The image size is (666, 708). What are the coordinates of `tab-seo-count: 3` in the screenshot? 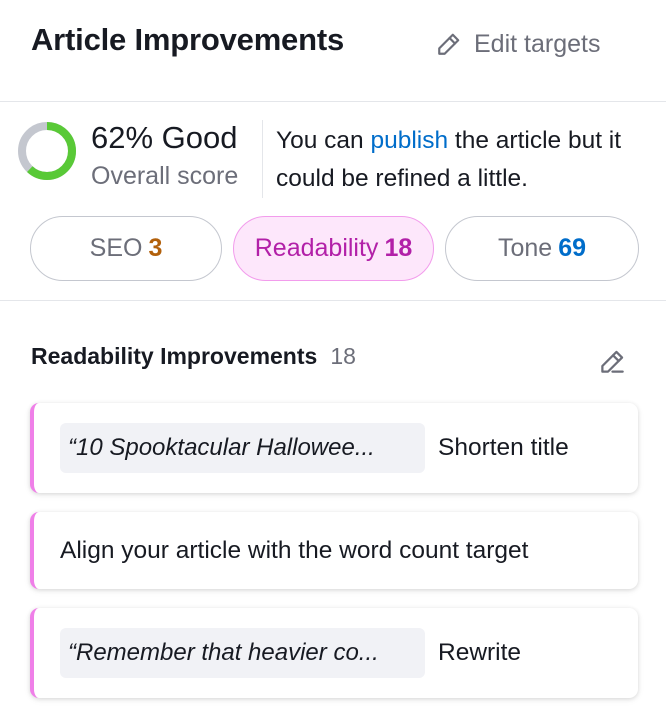 It's located at (155, 248).